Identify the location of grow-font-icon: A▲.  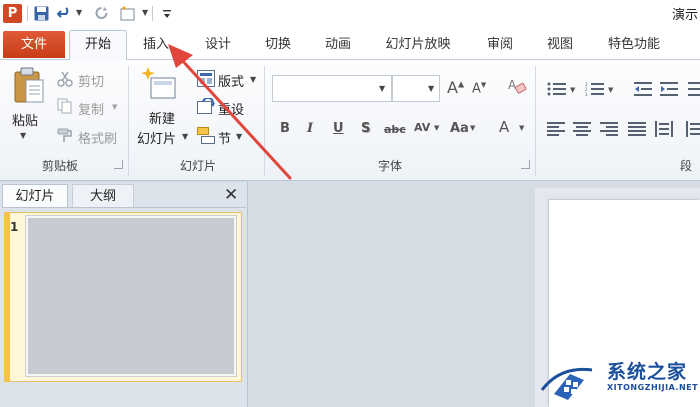
(455, 87).